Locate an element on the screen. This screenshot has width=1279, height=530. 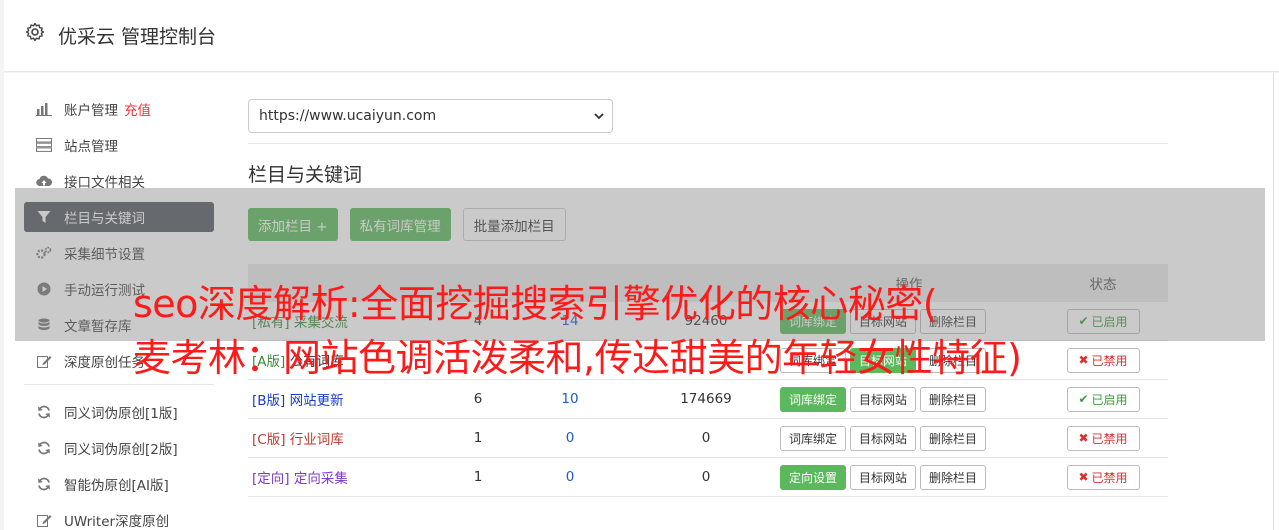
cloud-upload-icon is located at coordinates (44, 181).